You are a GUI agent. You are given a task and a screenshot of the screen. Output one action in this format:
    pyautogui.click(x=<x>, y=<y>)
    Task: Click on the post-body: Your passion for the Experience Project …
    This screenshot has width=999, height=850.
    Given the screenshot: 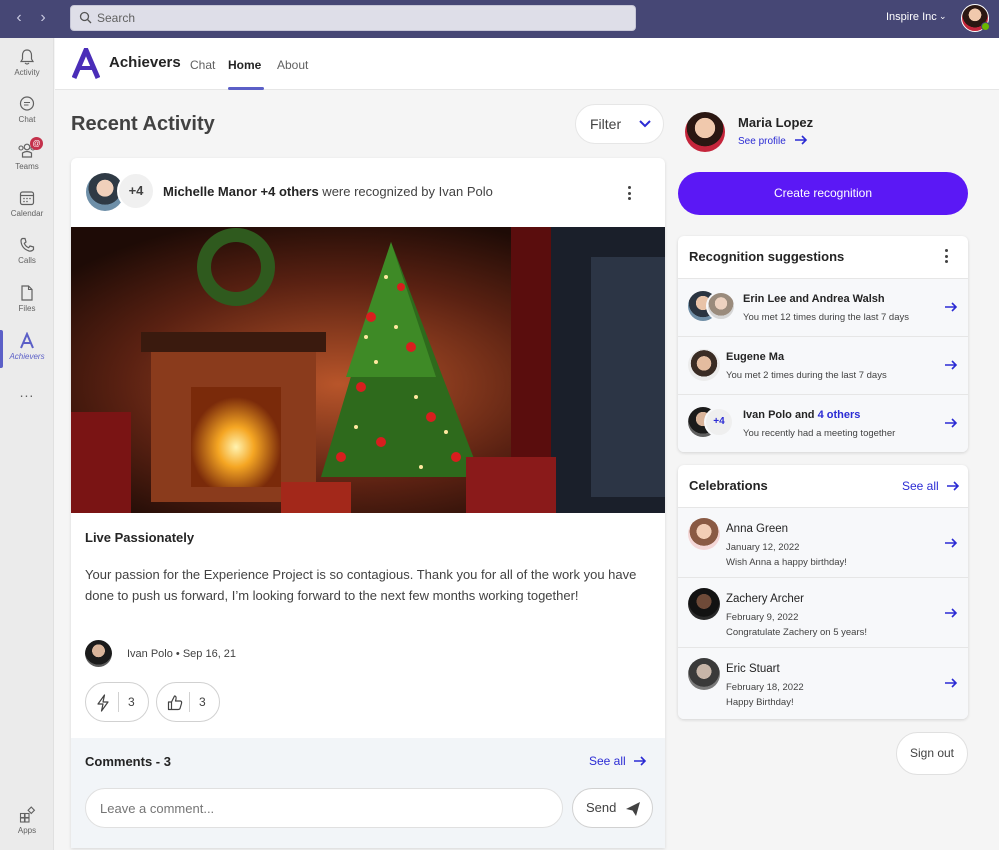 What is the action you would take?
    pyautogui.click(x=361, y=585)
    